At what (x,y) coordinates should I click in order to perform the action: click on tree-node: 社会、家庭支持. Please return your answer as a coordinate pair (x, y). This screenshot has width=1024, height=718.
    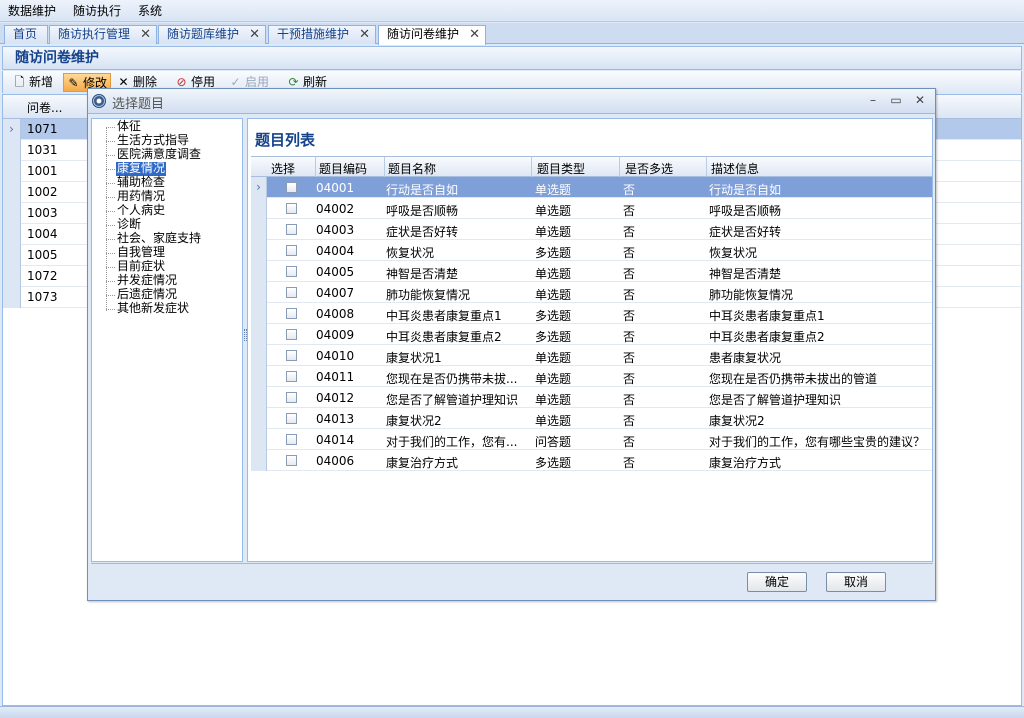
    Looking at the image, I should click on (159, 239).